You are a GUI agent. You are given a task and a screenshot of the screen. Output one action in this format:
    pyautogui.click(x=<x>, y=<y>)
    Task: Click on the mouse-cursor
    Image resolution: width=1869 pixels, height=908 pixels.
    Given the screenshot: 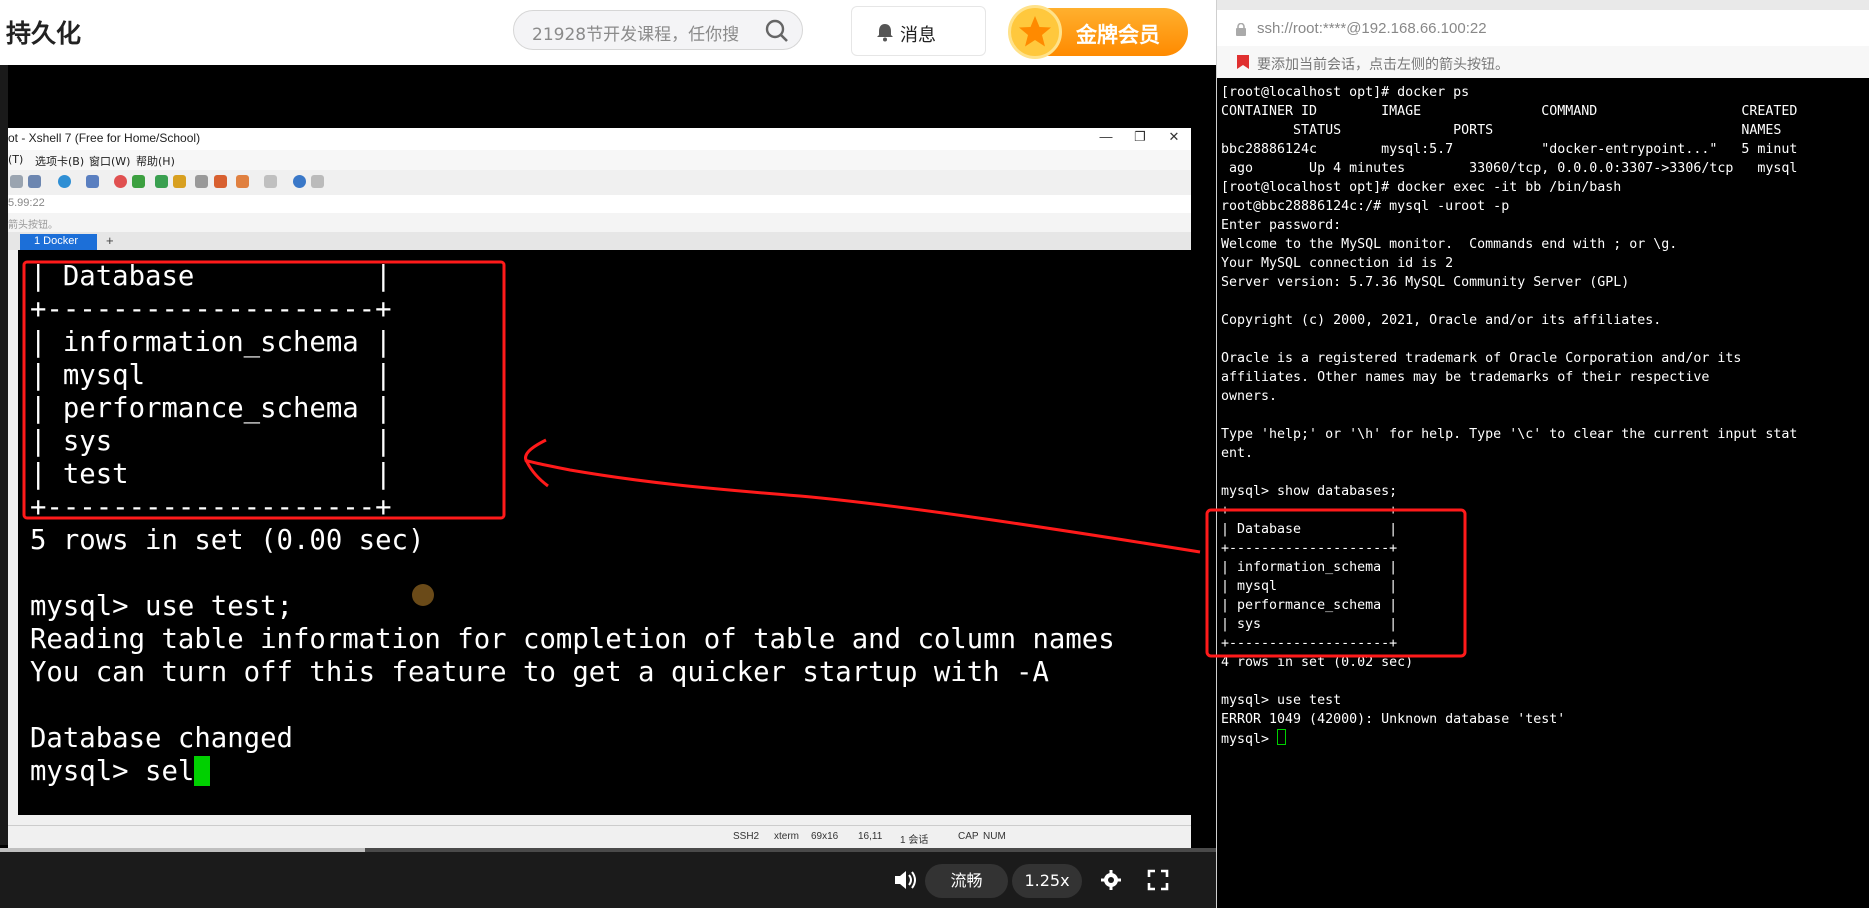 What is the action you would take?
    pyautogui.click(x=423, y=595)
    